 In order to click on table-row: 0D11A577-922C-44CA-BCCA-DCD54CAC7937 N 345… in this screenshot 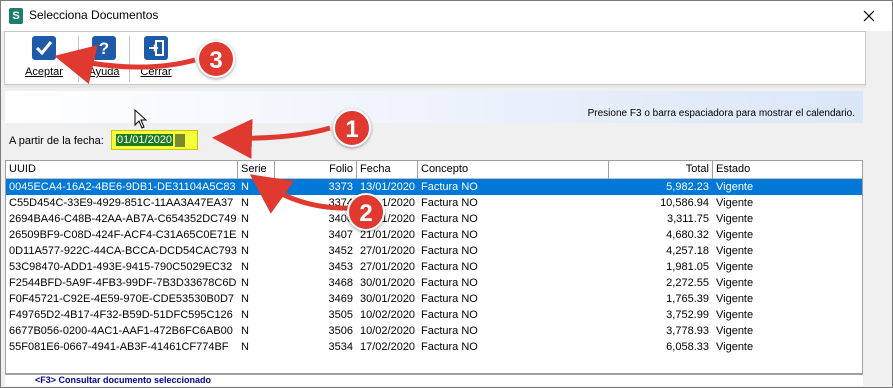, I will do `click(434, 251)`.